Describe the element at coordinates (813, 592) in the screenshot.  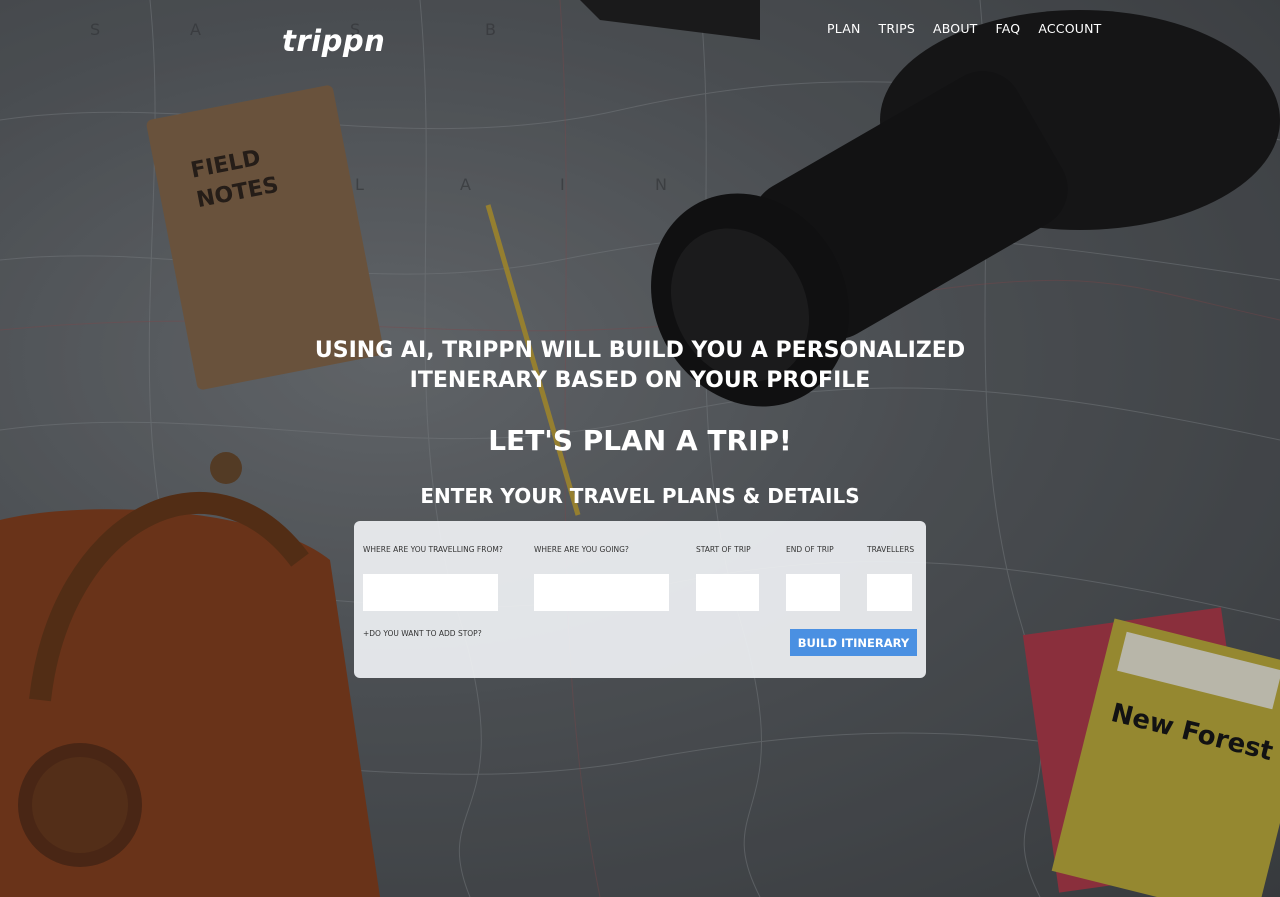
I see `end-date-input` at that location.